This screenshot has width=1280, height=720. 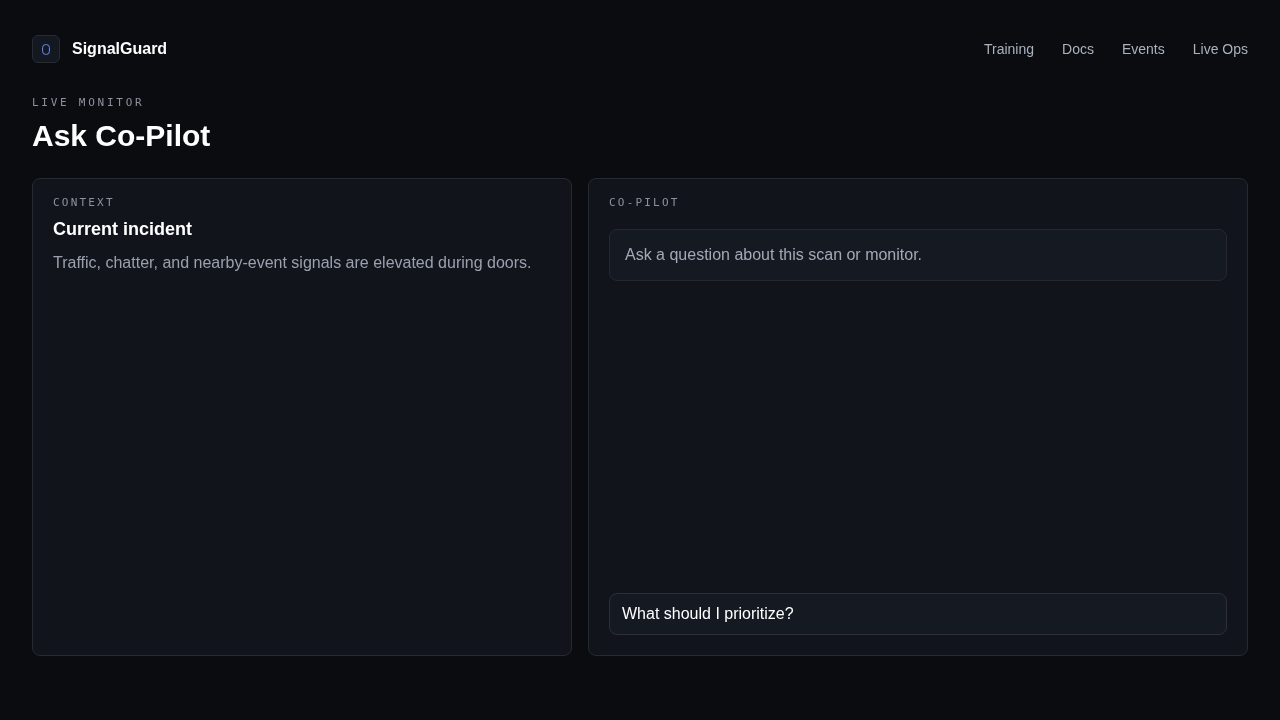 I want to click on logo-icon, so click(x=46, y=49).